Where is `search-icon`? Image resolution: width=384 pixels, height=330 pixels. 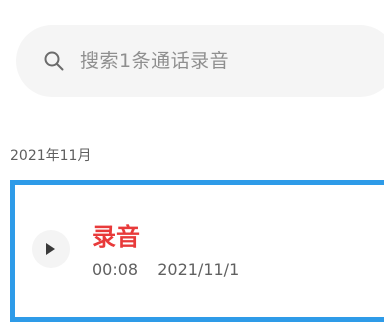
search-icon is located at coordinates (54, 61).